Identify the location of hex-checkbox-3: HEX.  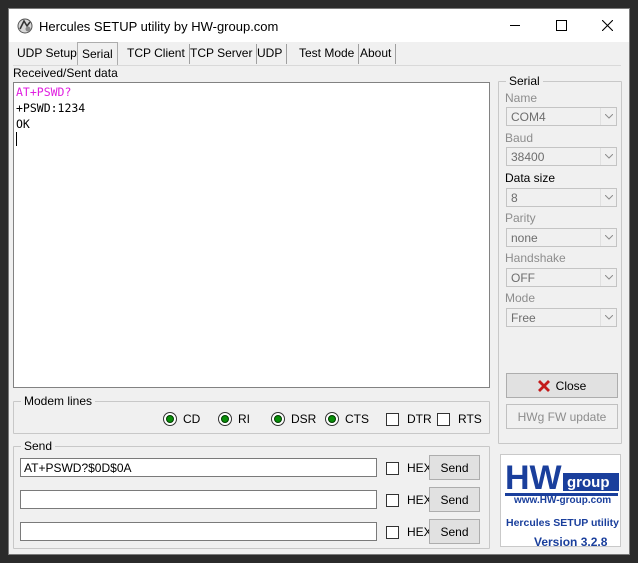
(409, 532).